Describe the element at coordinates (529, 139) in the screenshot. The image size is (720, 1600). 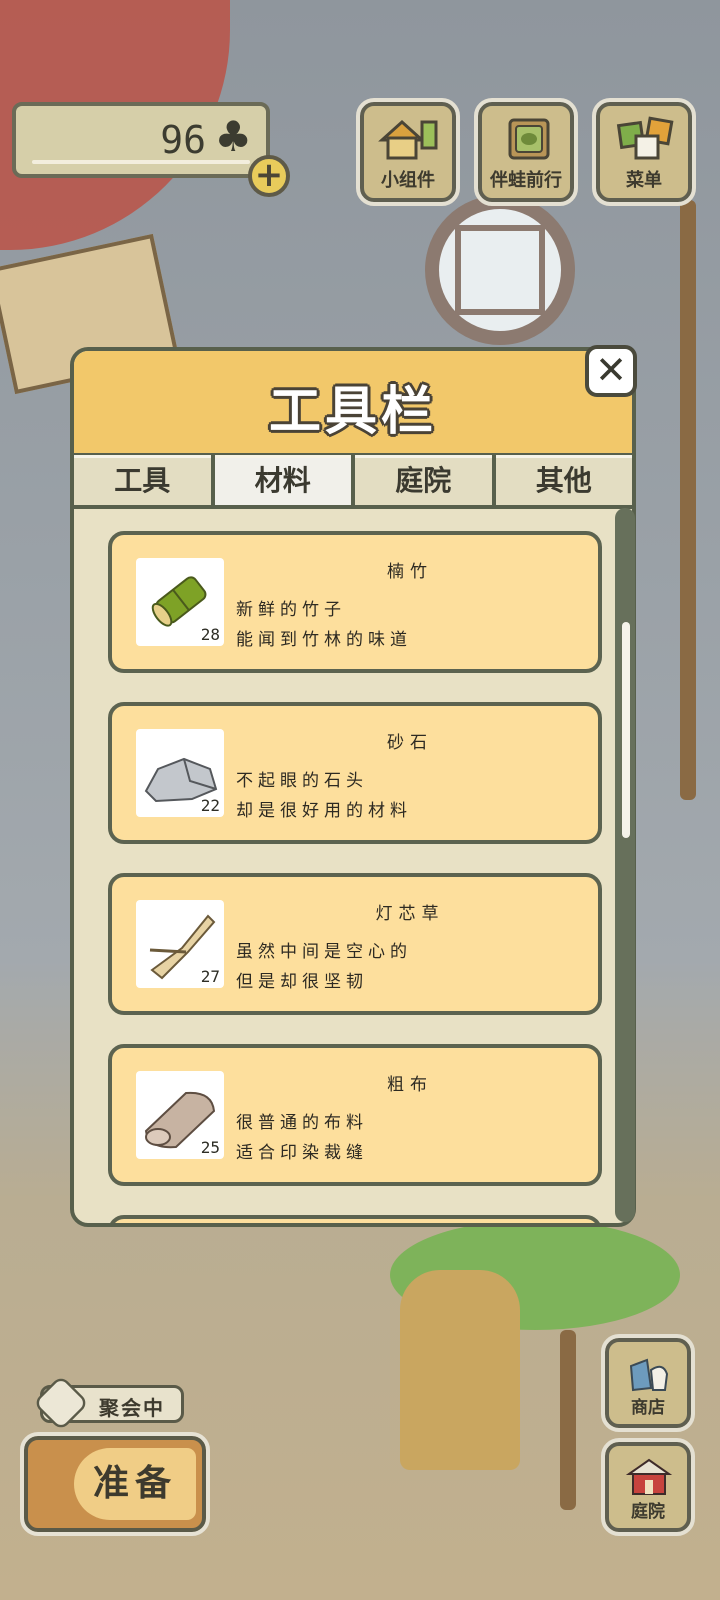
I see `companion-book-icon` at that location.